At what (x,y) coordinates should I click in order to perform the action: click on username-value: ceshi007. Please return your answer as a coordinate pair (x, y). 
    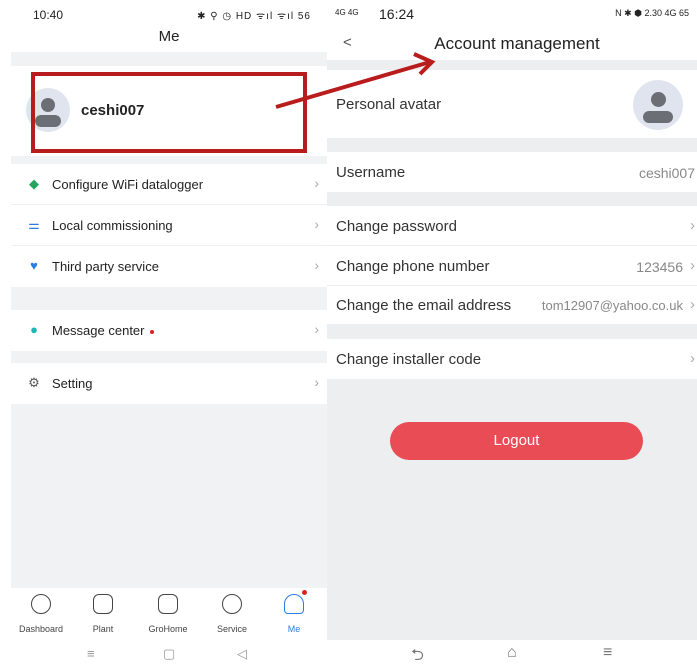
    Looking at the image, I should click on (666, 173).